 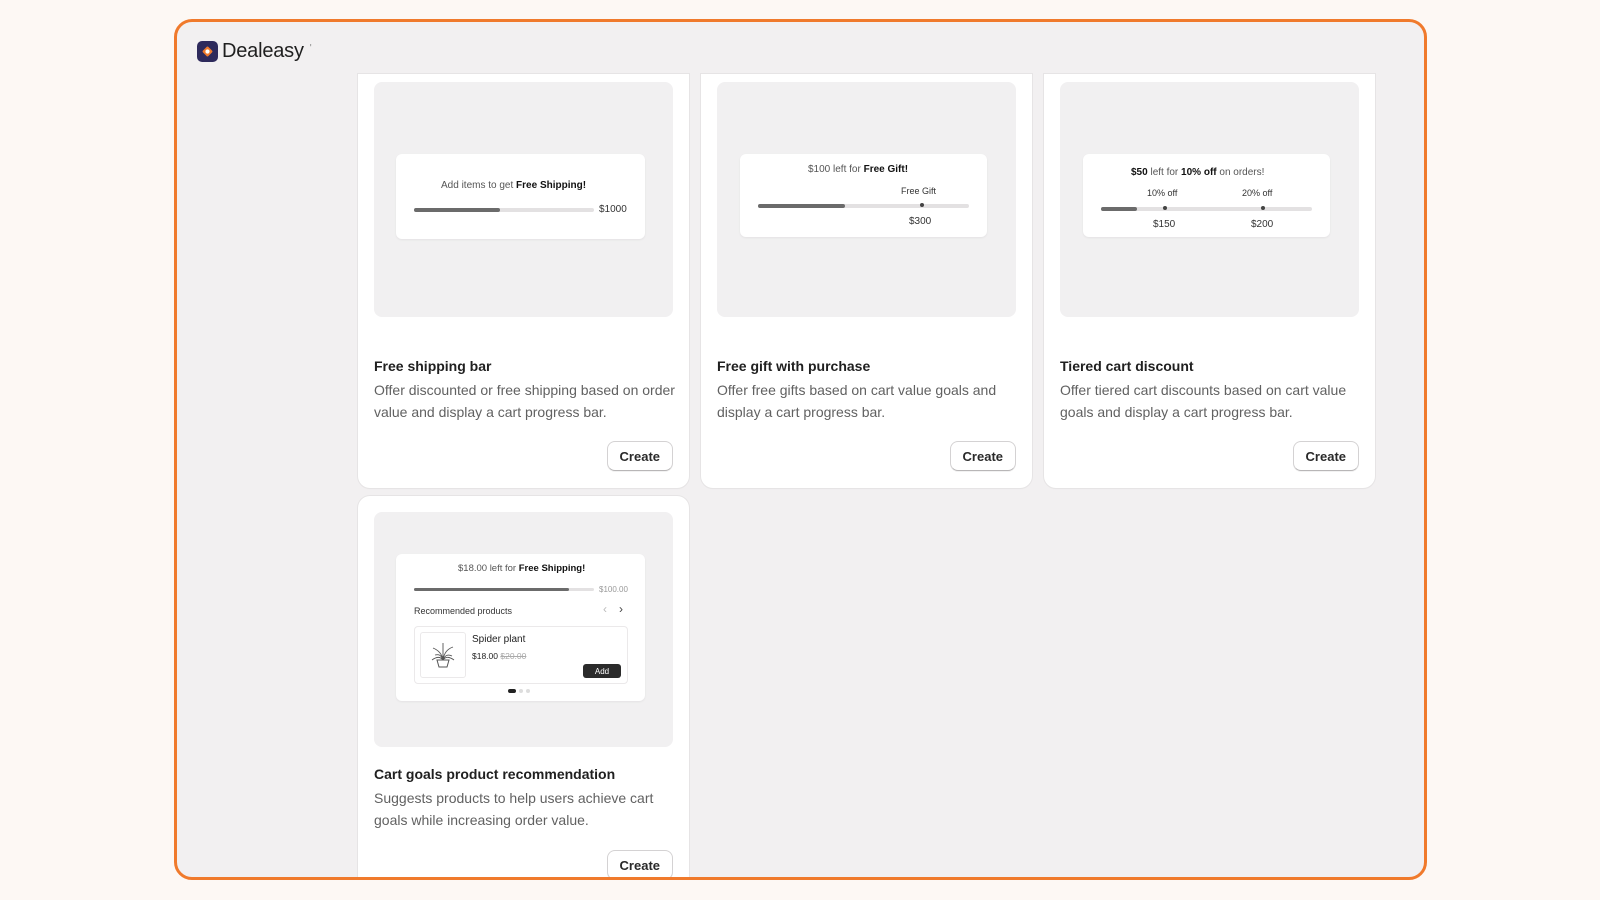 What do you see at coordinates (621, 609) in the screenshot?
I see `chevron-right-icon: ›` at bounding box center [621, 609].